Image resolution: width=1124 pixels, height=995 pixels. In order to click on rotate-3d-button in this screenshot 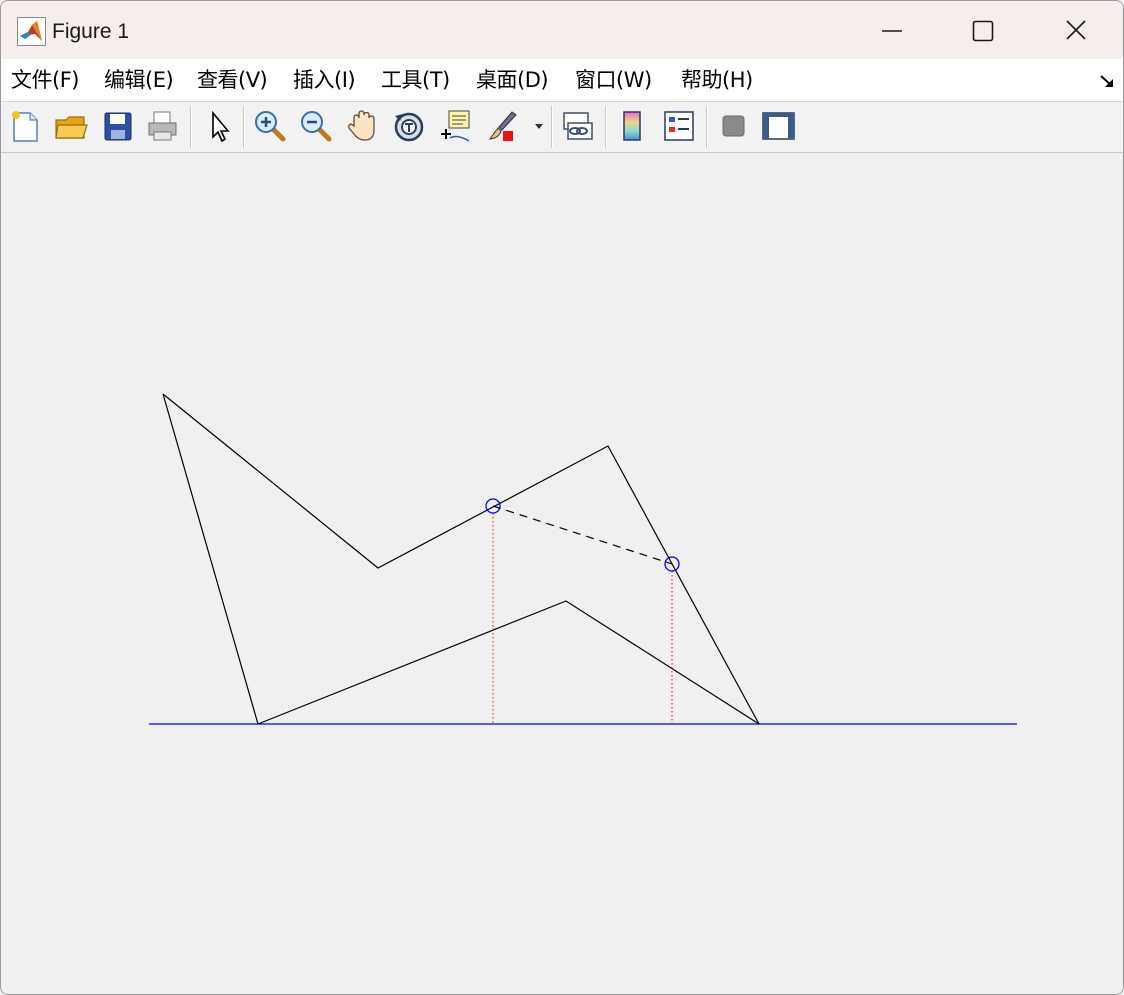, I will do `click(409, 126)`.